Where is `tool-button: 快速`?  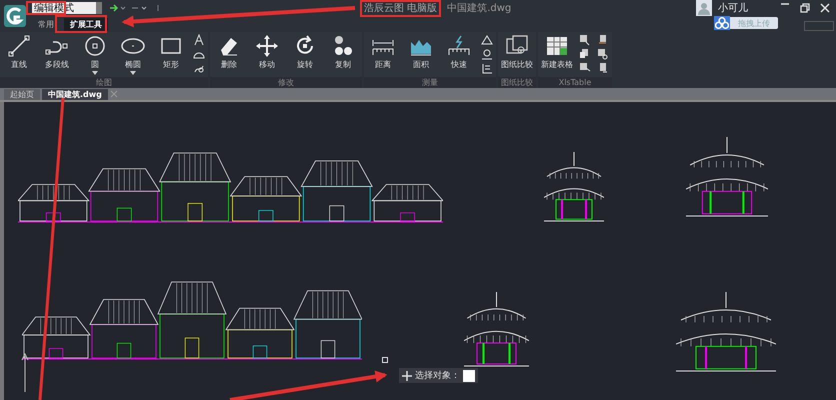
tool-button: 快速 is located at coordinates (459, 52).